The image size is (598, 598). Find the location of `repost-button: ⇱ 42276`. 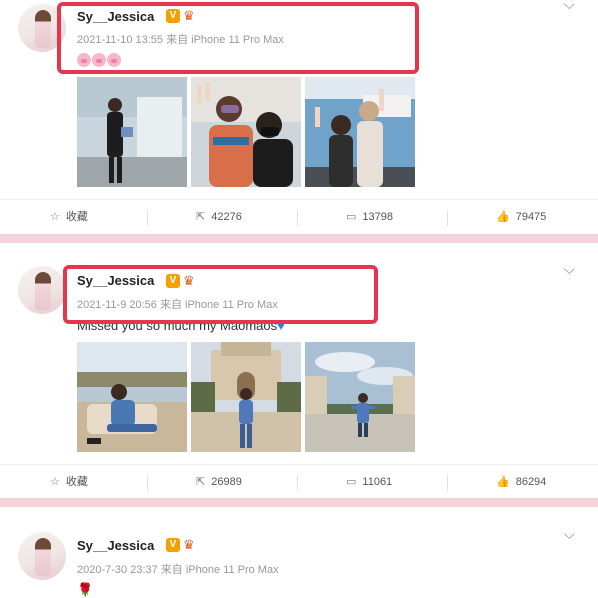

repost-button: ⇱ 42276 is located at coordinates (219, 217).